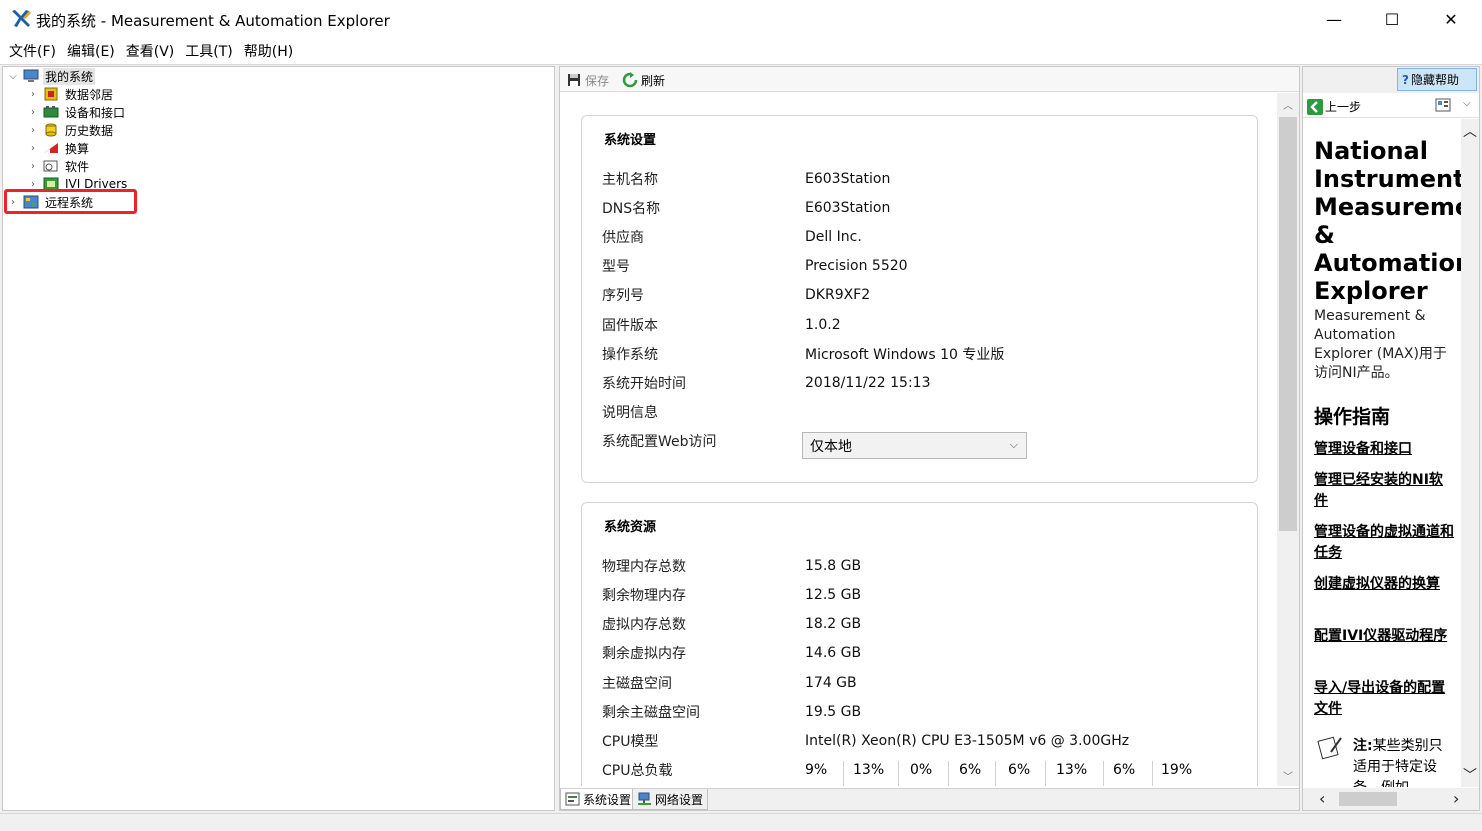  Describe the element at coordinates (1391, 80) in the screenshot. I see `help-toolbar: ? 隐藏帮助` at that location.